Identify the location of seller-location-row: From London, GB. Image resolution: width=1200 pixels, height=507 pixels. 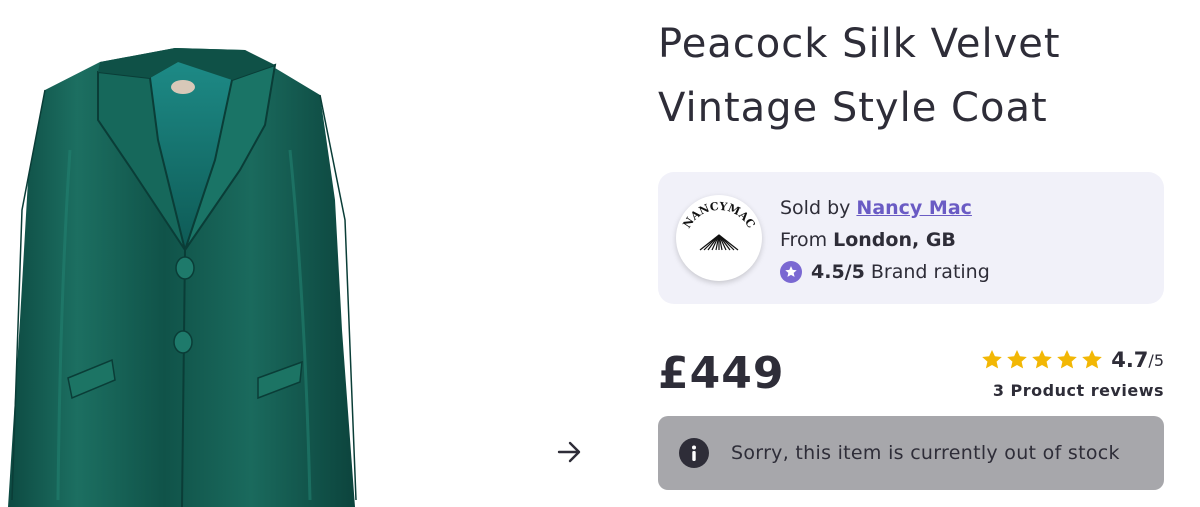
(885, 240).